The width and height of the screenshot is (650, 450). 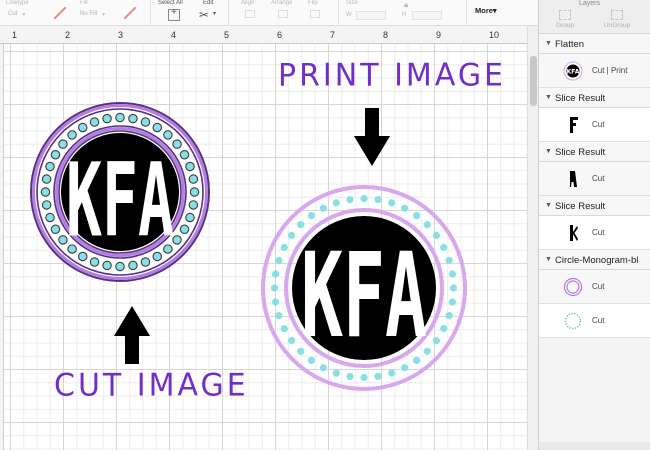 I want to click on arrange-label: Arrange, so click(x=282, y=3).